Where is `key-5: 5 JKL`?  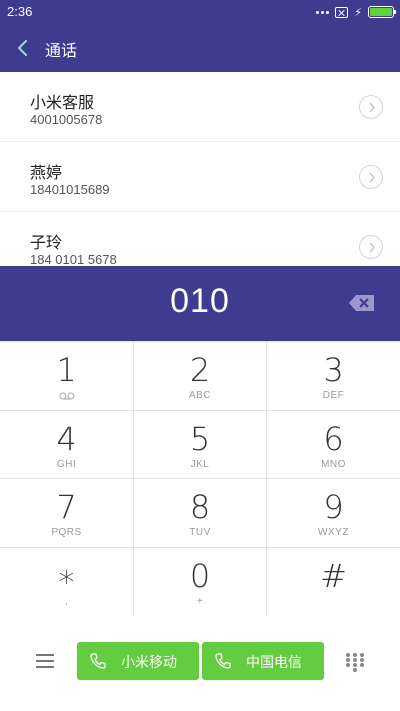 key-5: 5 JKL is located at coordinates (200, 444).